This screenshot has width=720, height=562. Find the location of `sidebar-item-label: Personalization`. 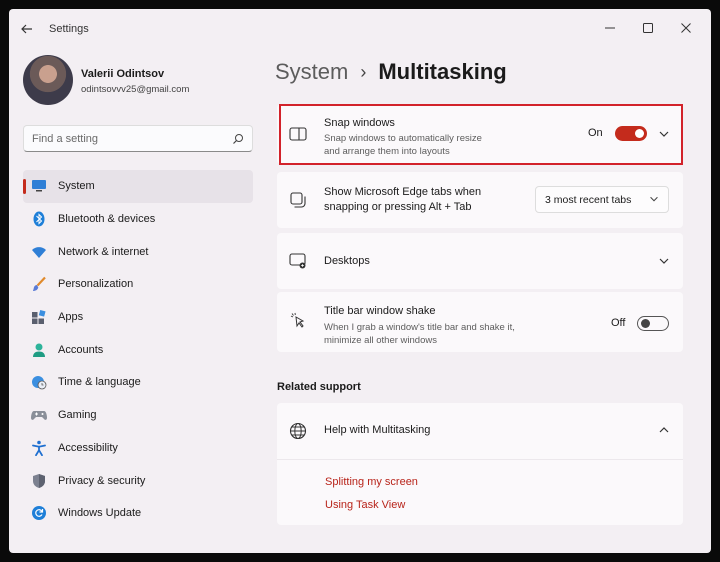

sidebar-item-label: Personalization is located at coordinates (96, 284).